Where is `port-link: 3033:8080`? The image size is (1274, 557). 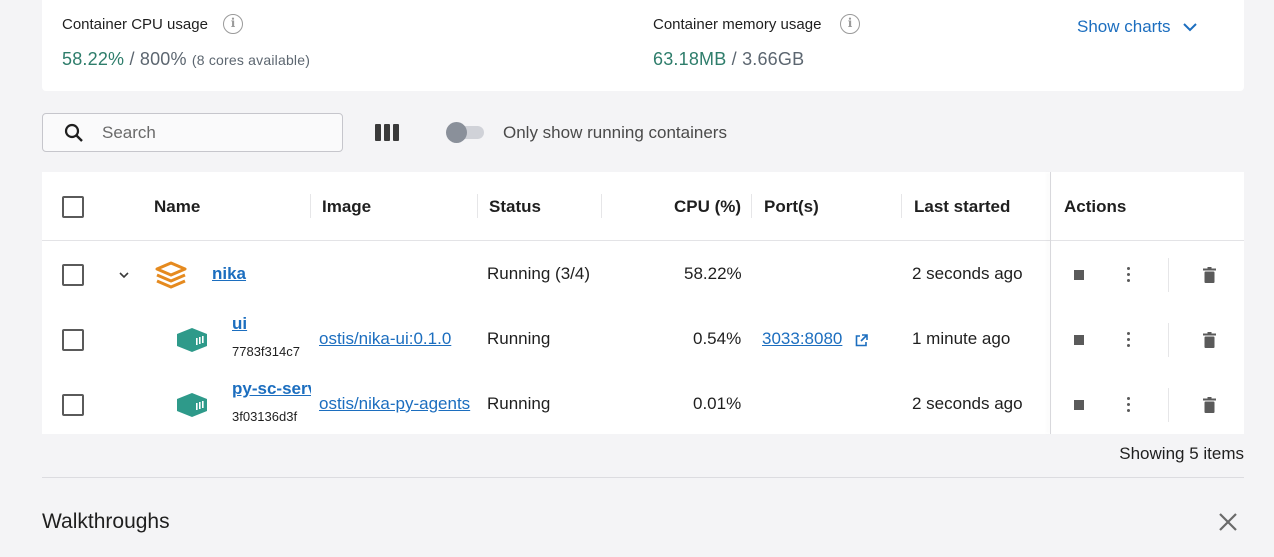 port-link: 3033:8080 is located at coordinates (802, 339).